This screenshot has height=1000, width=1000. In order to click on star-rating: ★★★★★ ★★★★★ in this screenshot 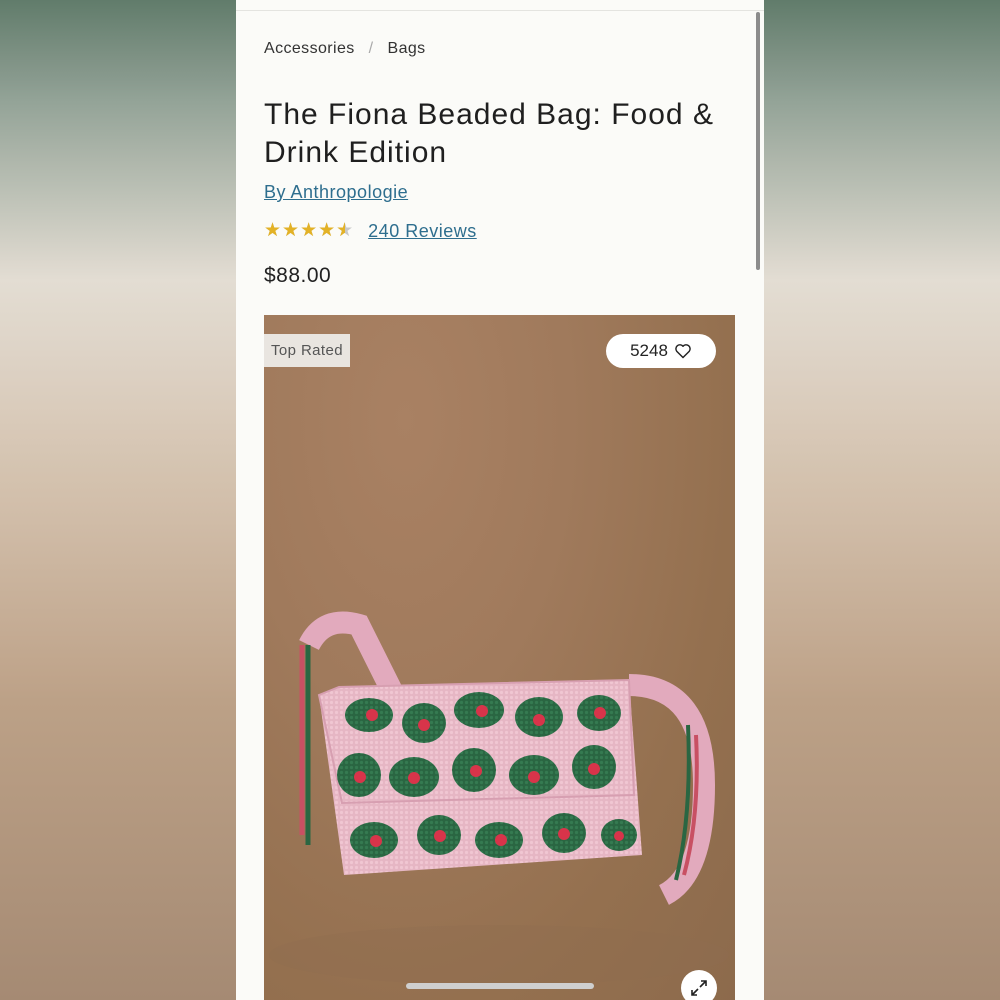, I will do `click(309, 230)`.